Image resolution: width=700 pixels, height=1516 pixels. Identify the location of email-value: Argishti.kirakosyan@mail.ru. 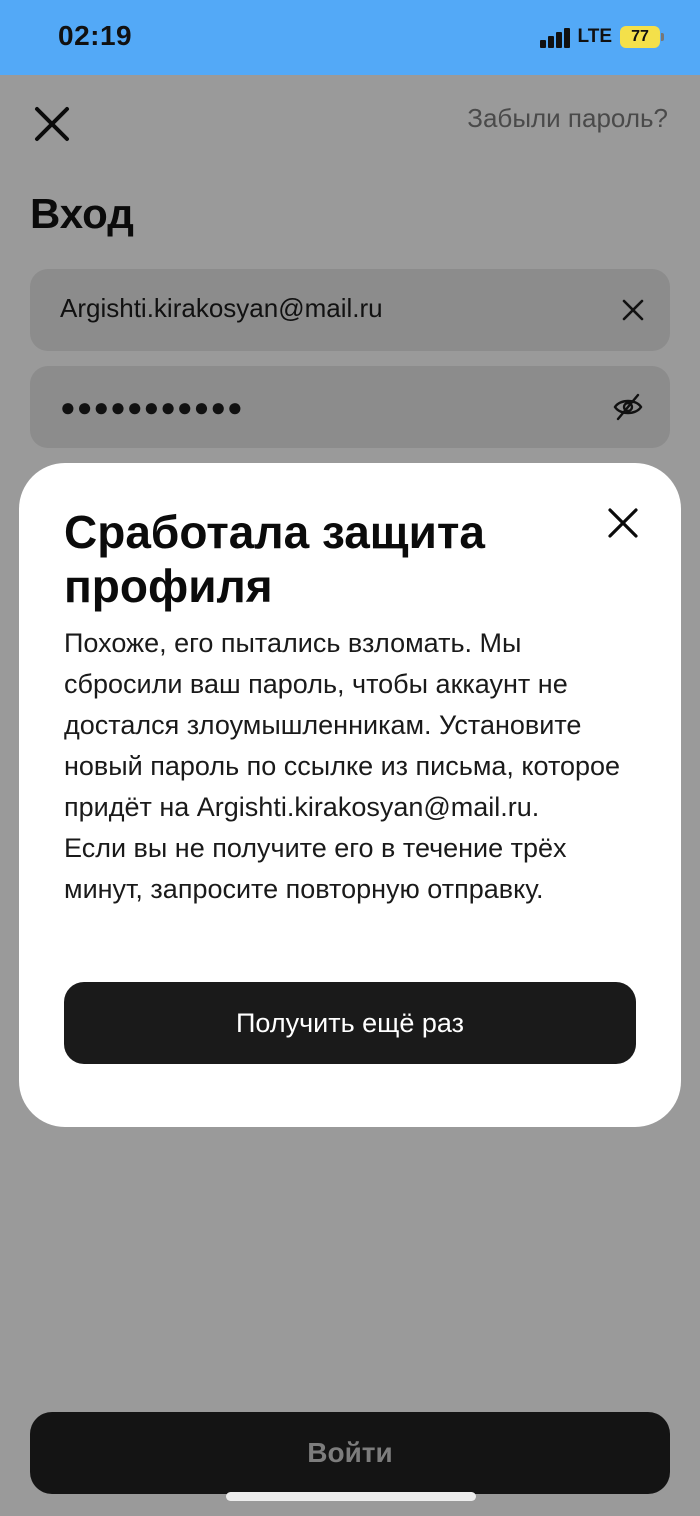
(221, 308).